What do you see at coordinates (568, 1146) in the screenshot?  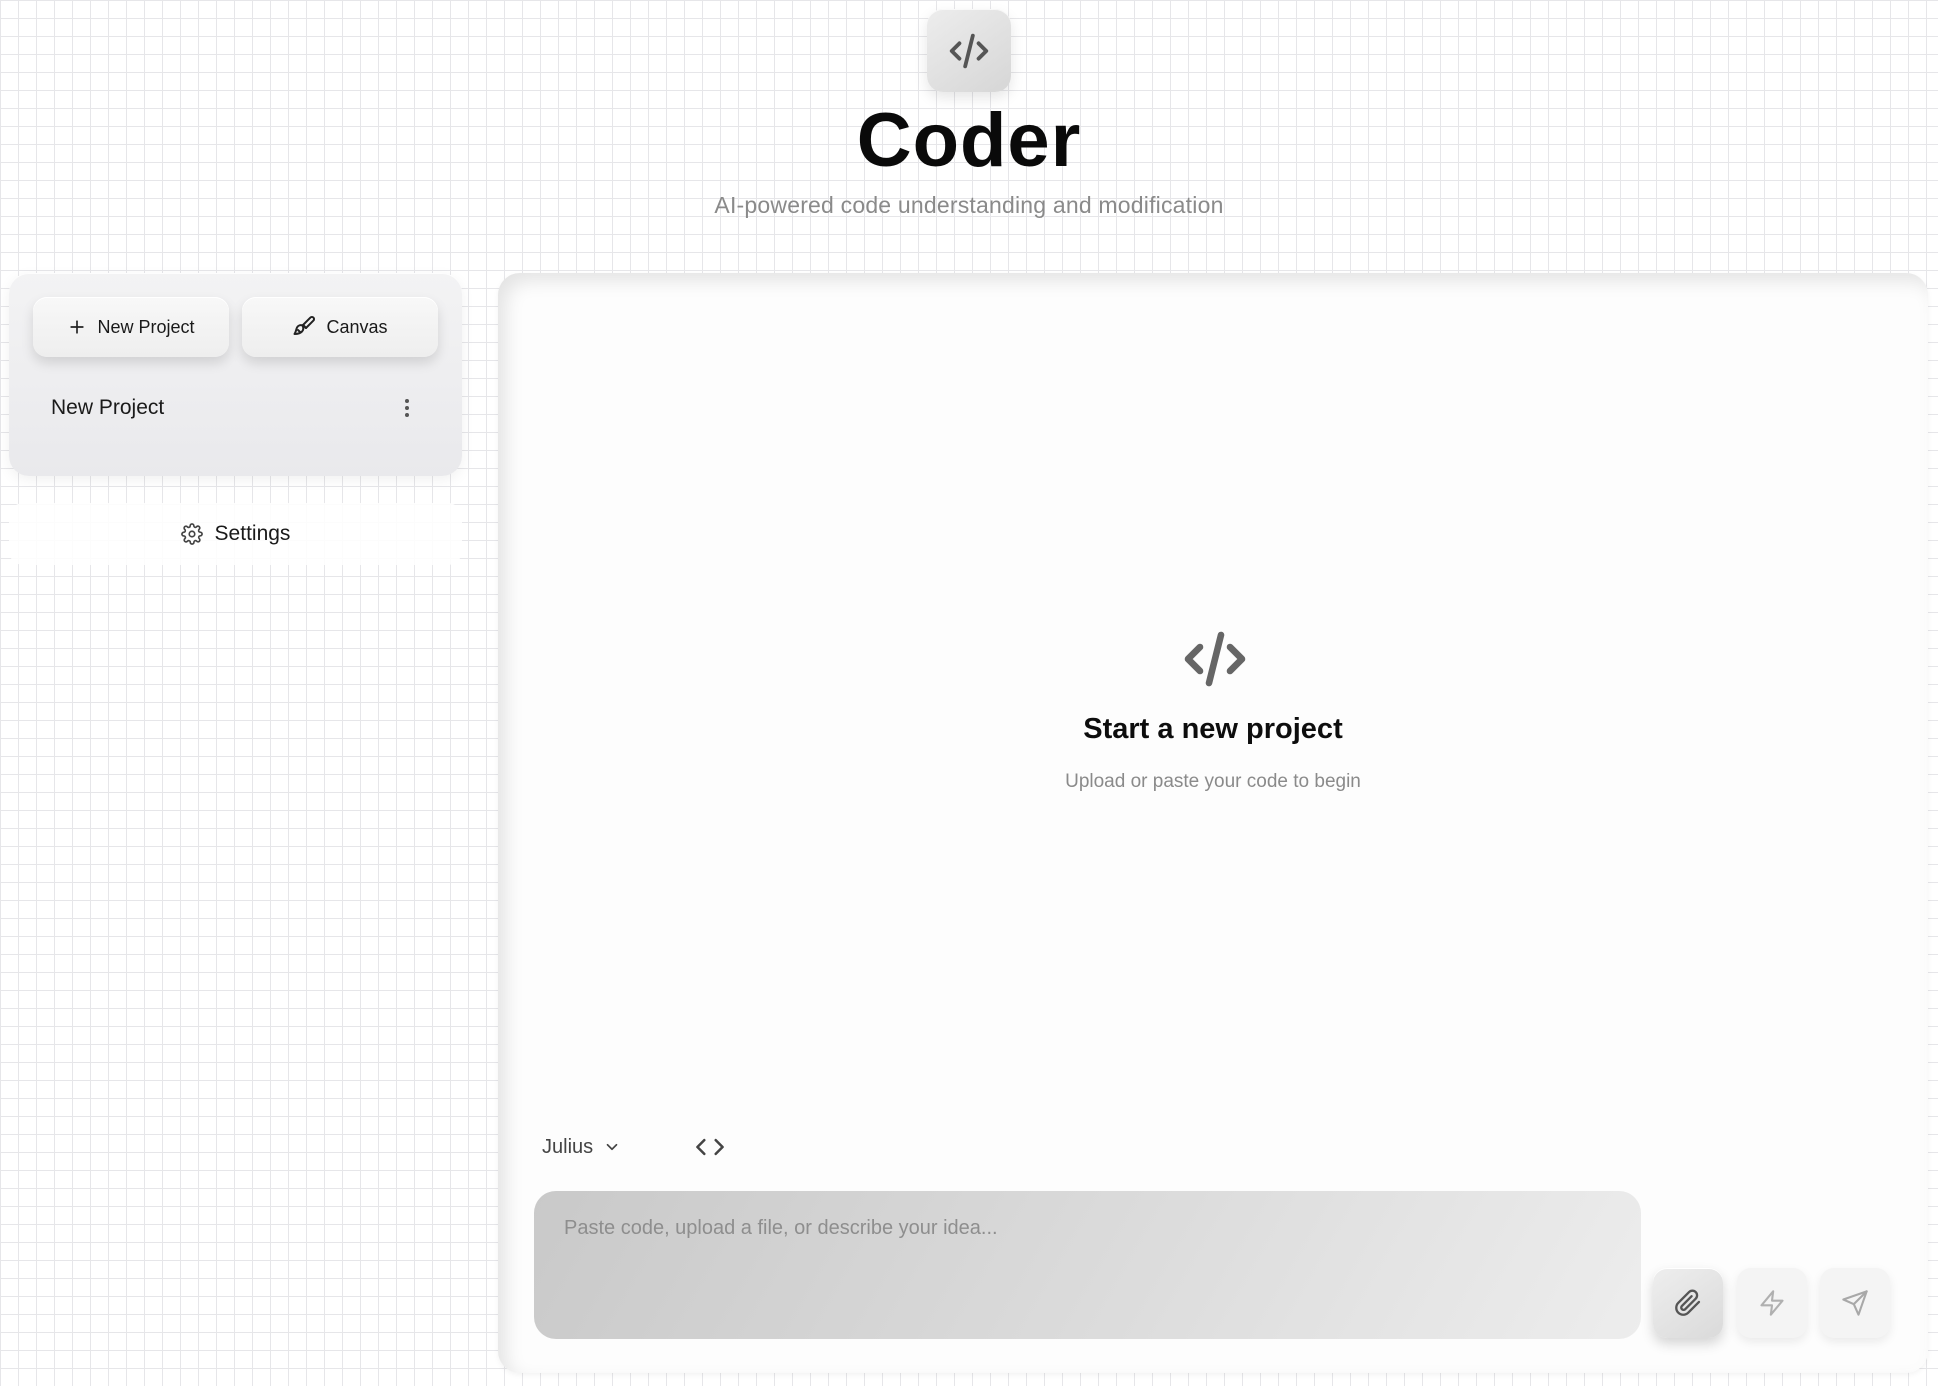 I see `model-selector-value: Julius` at bounding box center [568, 1146].